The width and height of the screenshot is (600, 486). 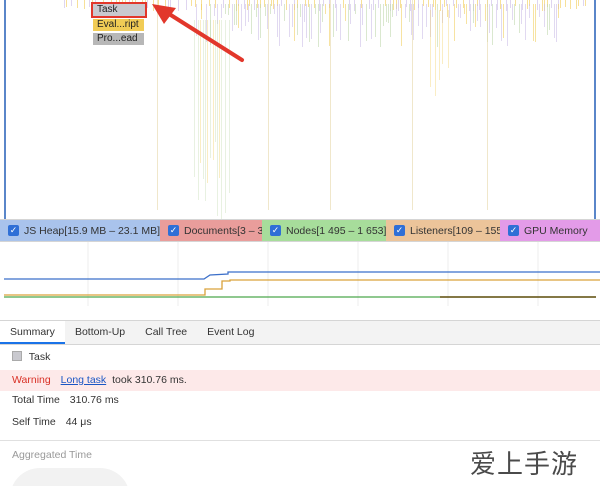 I want to click on site-watermark: 爱上手游网, so click(x=524, y=468).